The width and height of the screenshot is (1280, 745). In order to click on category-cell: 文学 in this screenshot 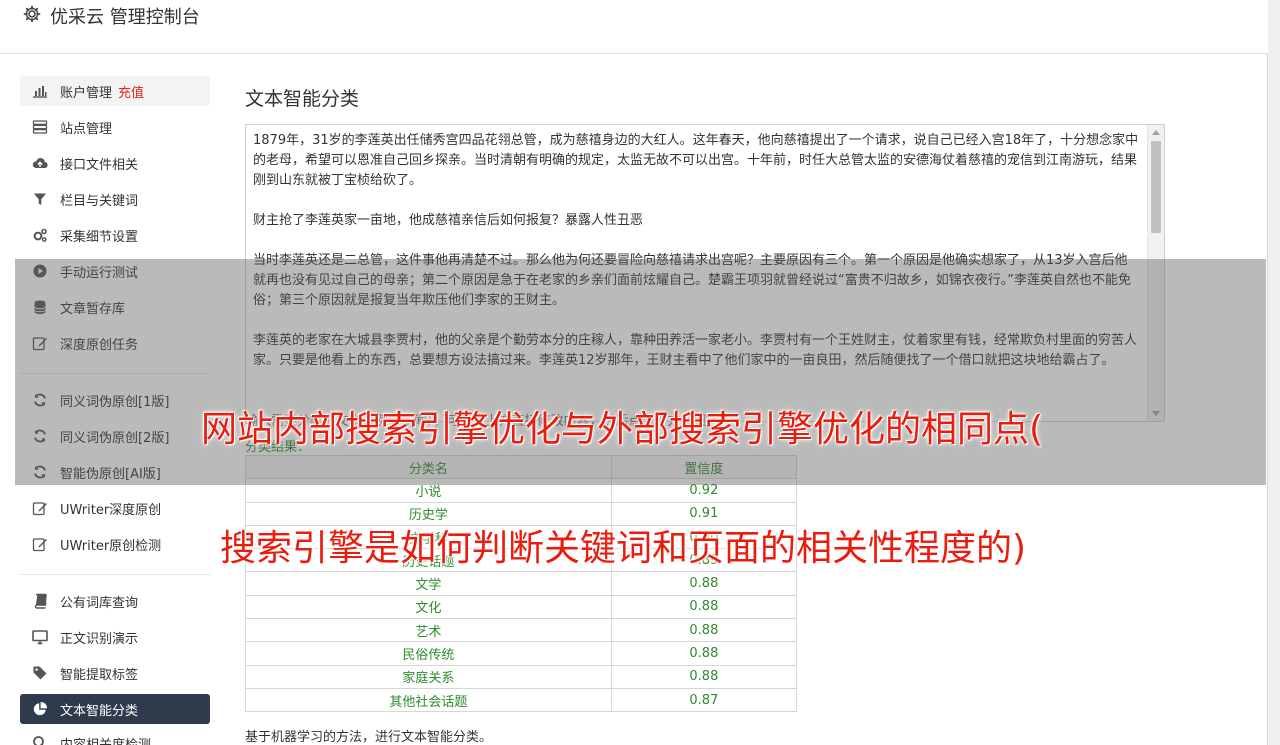, I will do `click(428, 583)`.